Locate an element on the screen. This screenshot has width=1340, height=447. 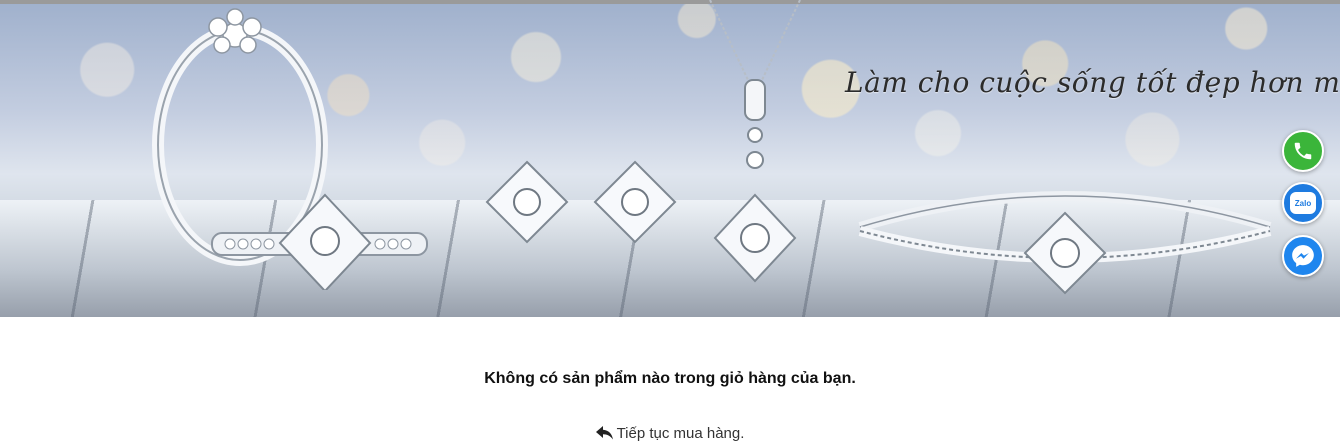
phone-icon is located at coordinates (1303, 151).